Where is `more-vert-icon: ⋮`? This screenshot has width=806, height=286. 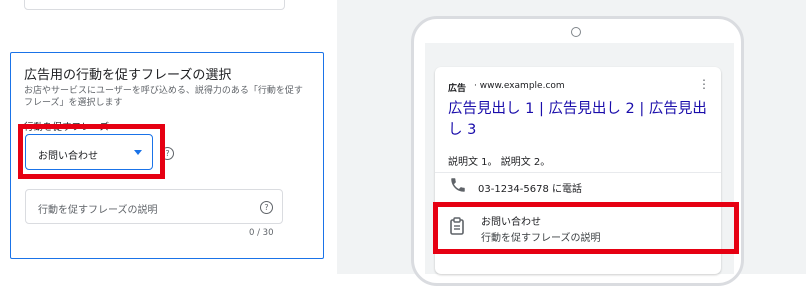
more-vert-icon: ⋮ is located at coordinates (704, 84).